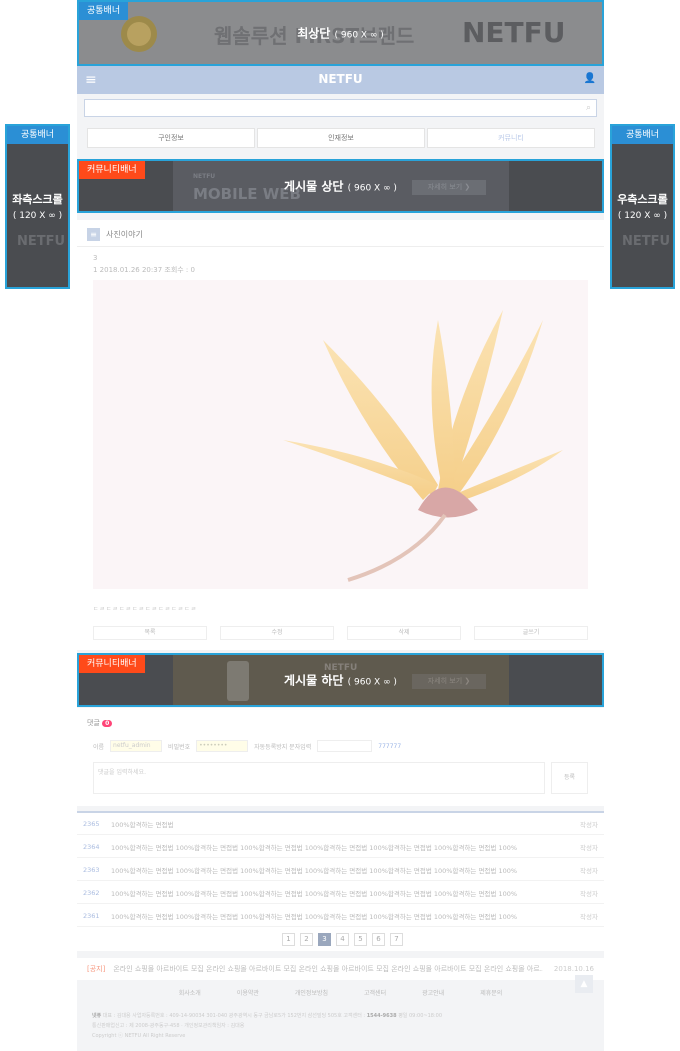 Image resolution: width=680 pixels, height=1051 pixels. I want to click on community-bottom-caption: 게시물 하단 ( 960 X ∞ ), so click(340, 680).